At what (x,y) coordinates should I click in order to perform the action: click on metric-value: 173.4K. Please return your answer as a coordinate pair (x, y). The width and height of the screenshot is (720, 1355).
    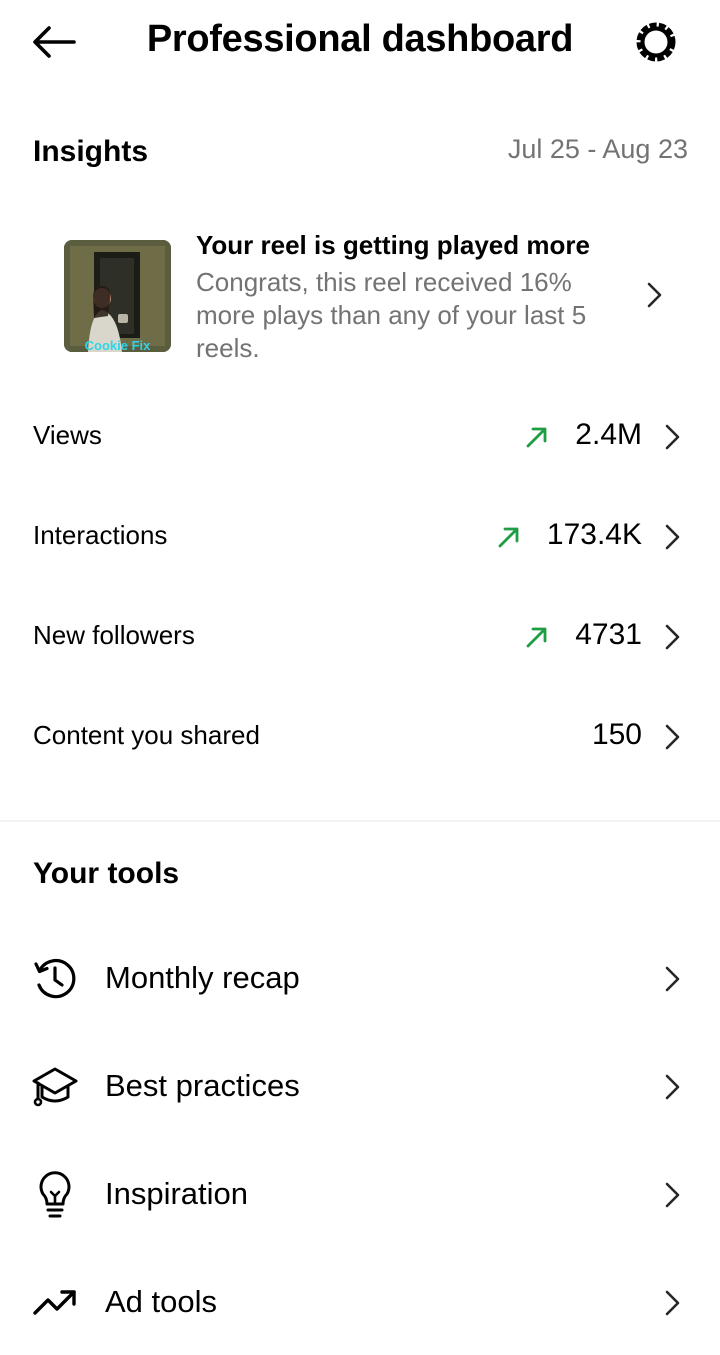
    Looking at the image, I should click on (594, 534).